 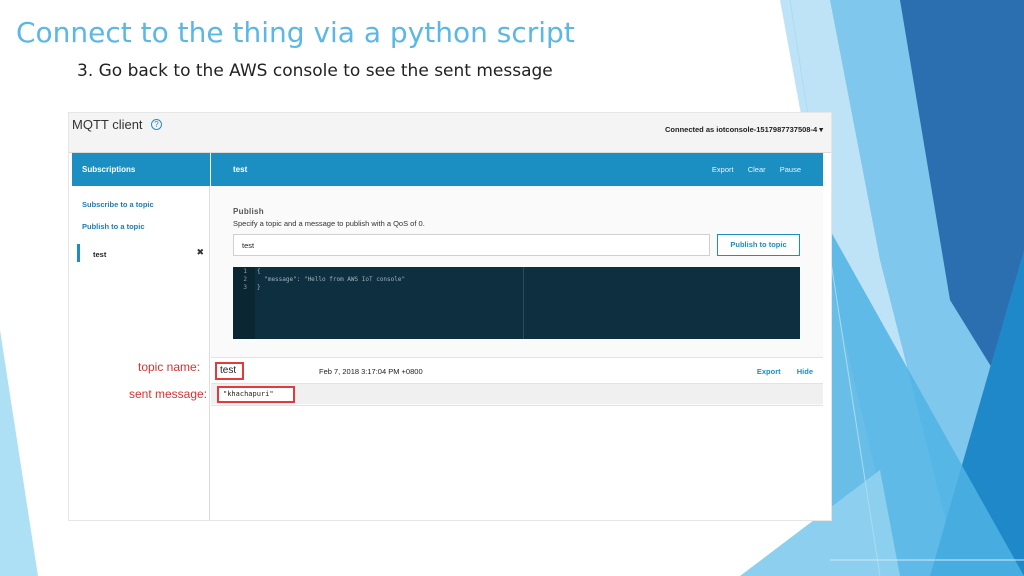 What do you see at coordinates (107, 124) in the screenshot?
I see `mqtt-client-title: MQTT client` at bounding box center [107, 124].